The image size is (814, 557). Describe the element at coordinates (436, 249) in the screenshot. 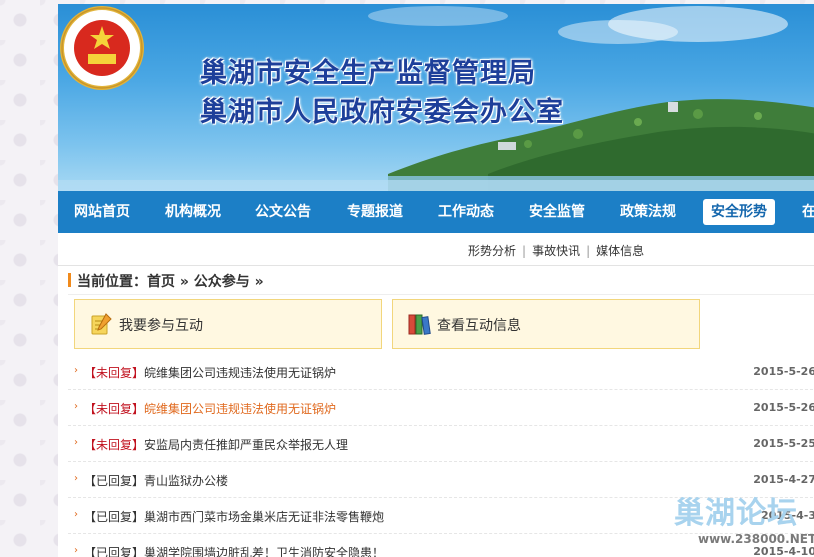

I see `sub-nav: 形势分析 | 事故快讯 | 媒体信息` at that location.